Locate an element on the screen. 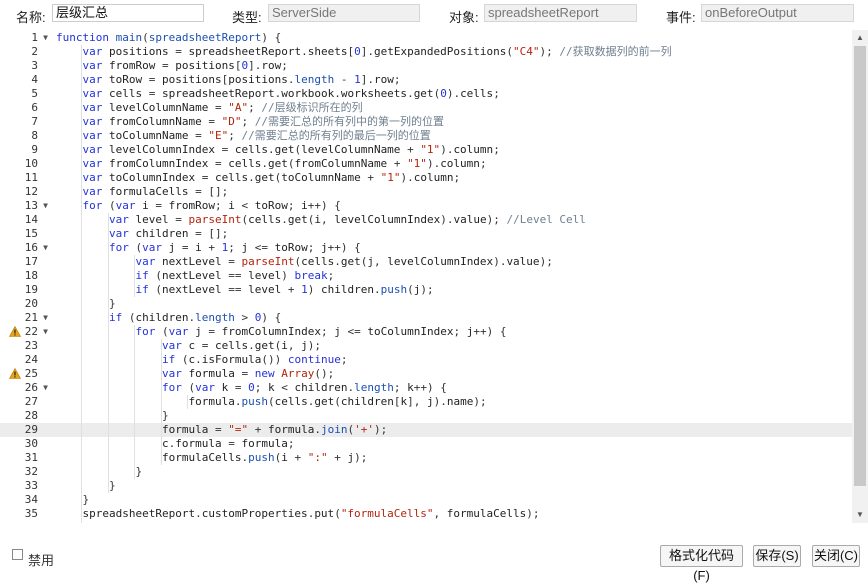 This screenshot has width=868, height=586. scroll-up-arrow-icon: ▲ is located at coordinates (860, 38).